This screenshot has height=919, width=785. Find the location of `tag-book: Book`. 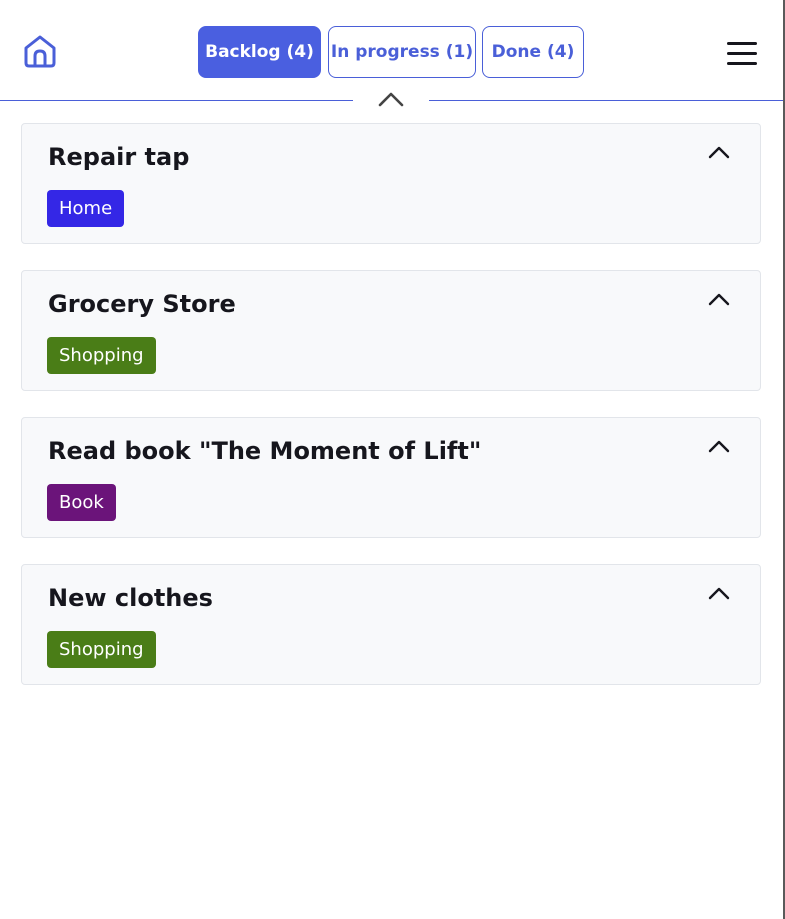

tag-book: Book is located at coordinates (81, 502).